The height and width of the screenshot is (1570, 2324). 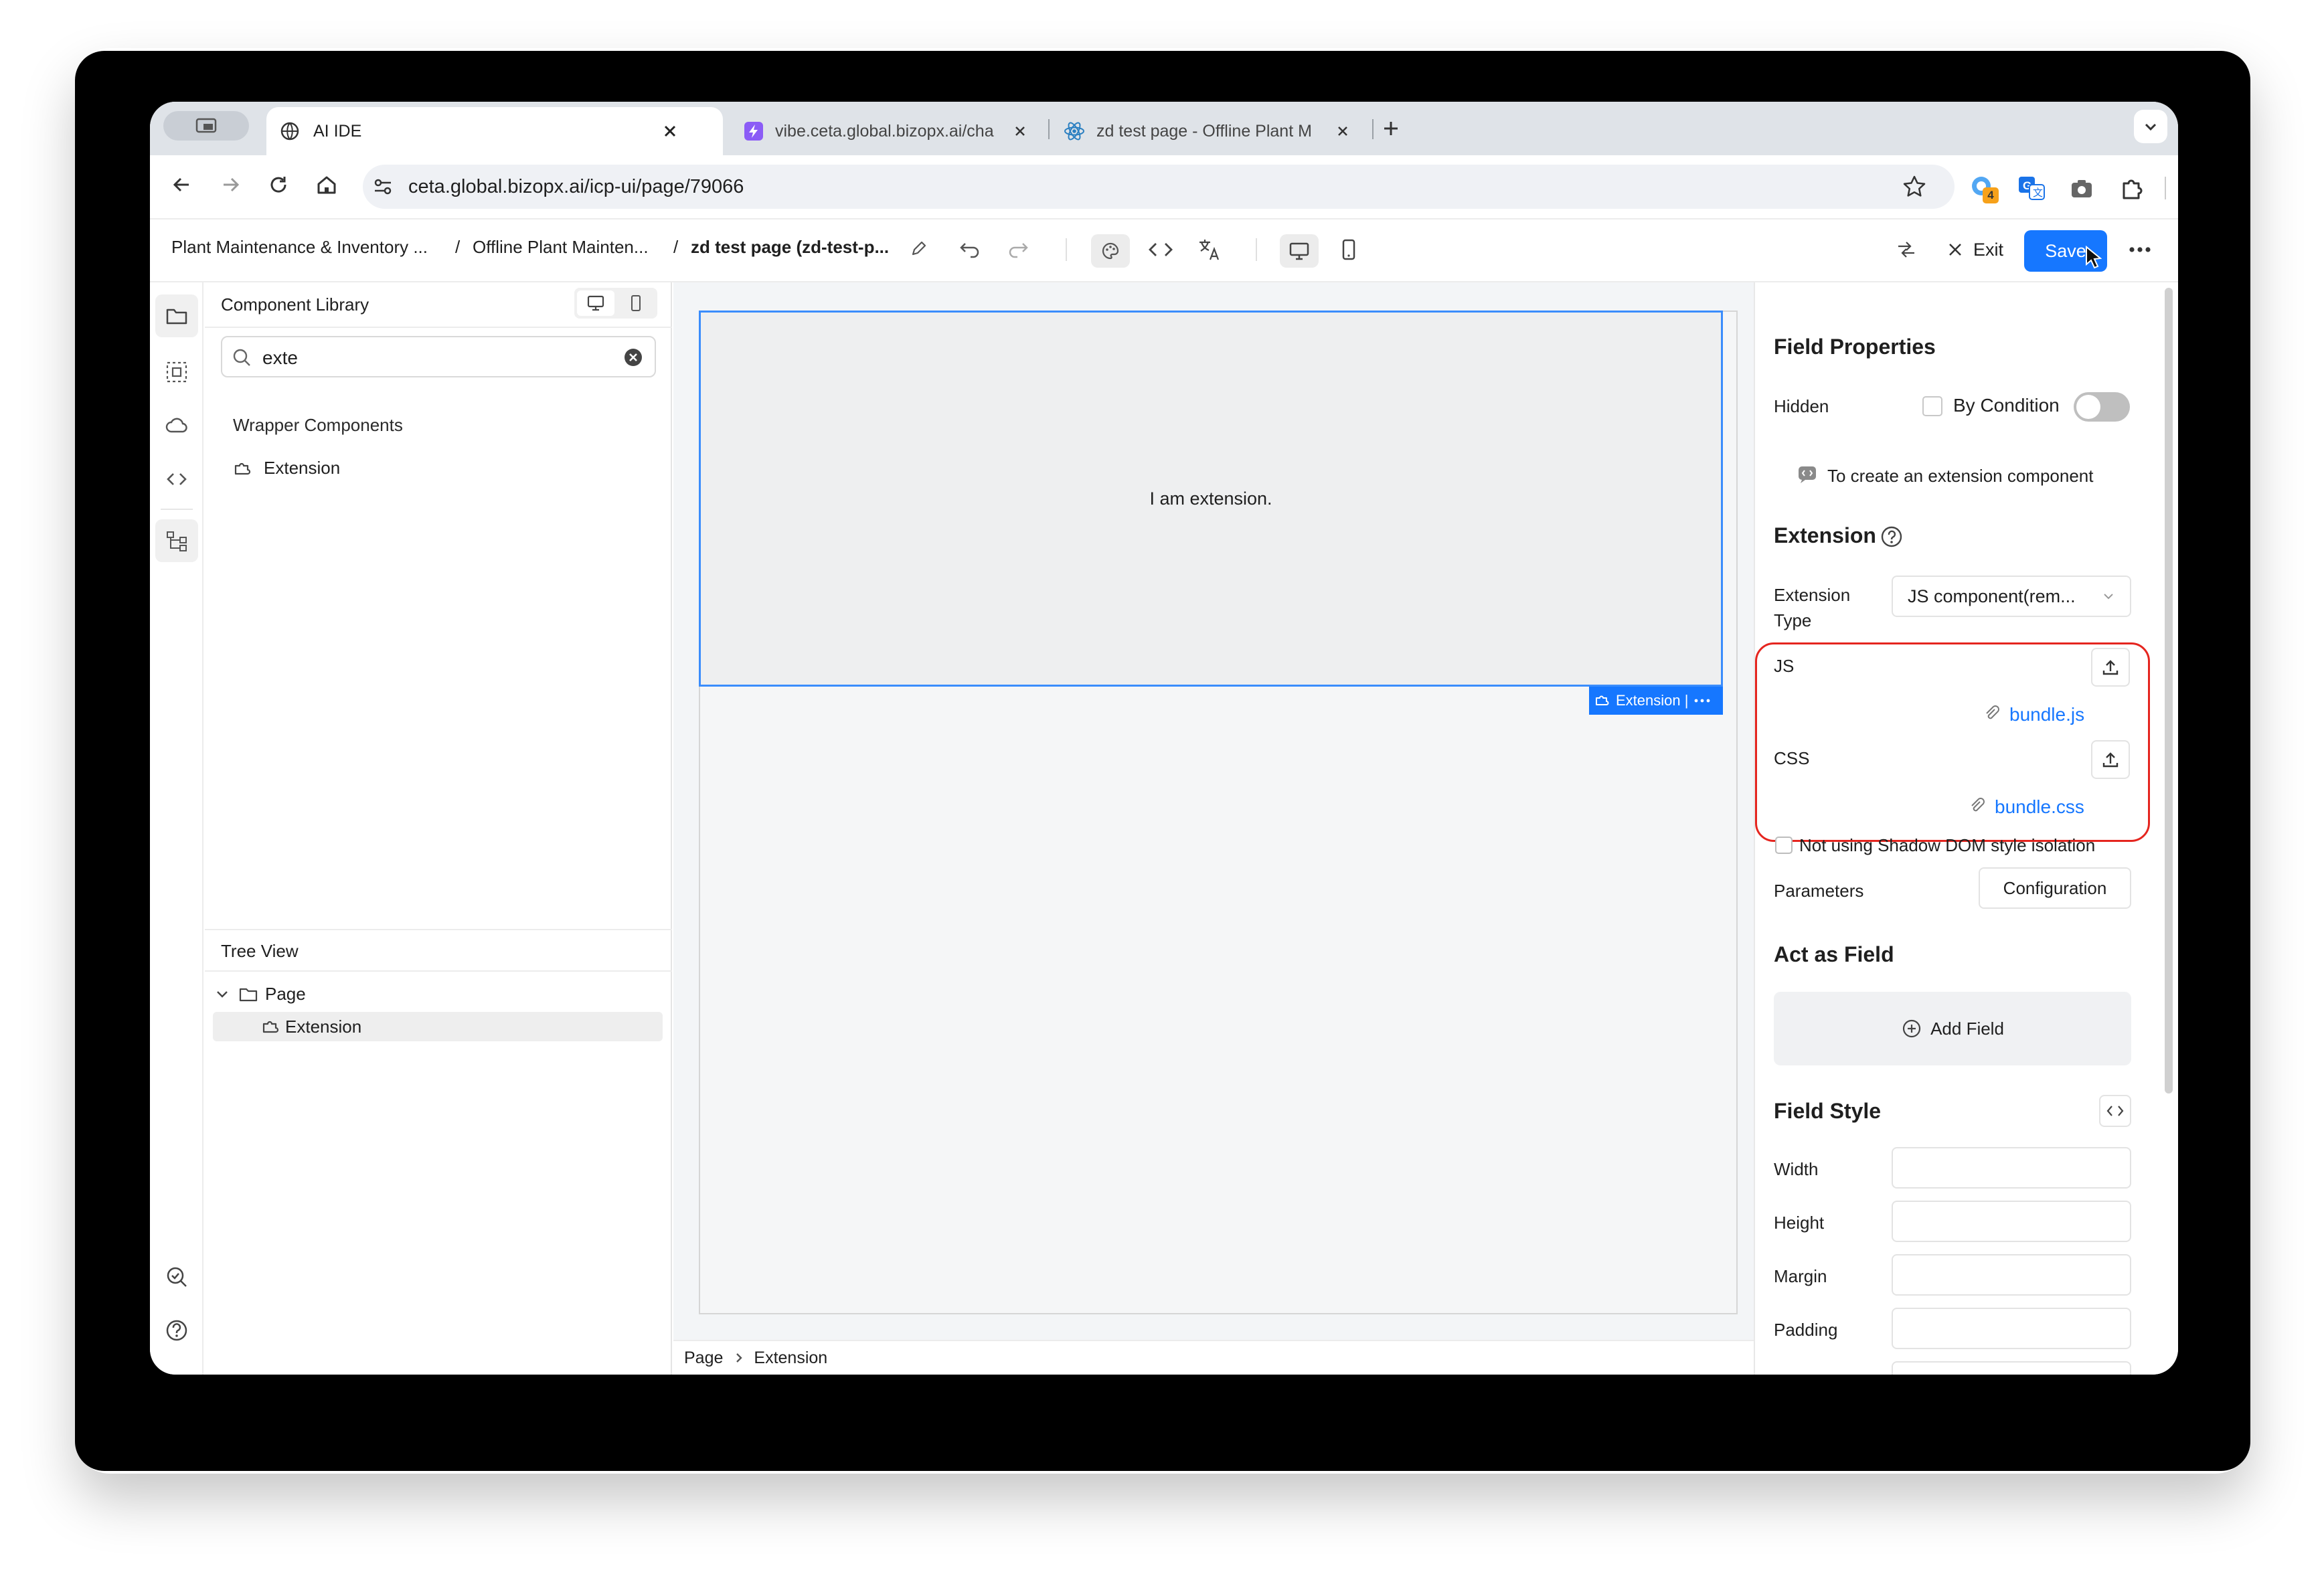 I want to click on extension-copilot: 4, so click(x=1984, y=188).